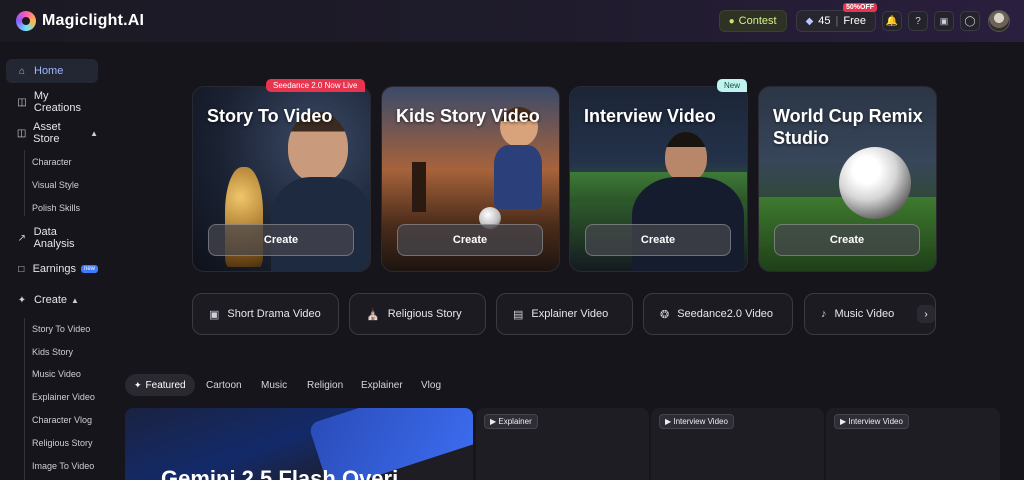 This screenshot has height=480, width=1024. What do you see at coordinates (515, 421) in the screenshot?
I see `video-tag-label: Explainer` at bounding box center [515, 421].